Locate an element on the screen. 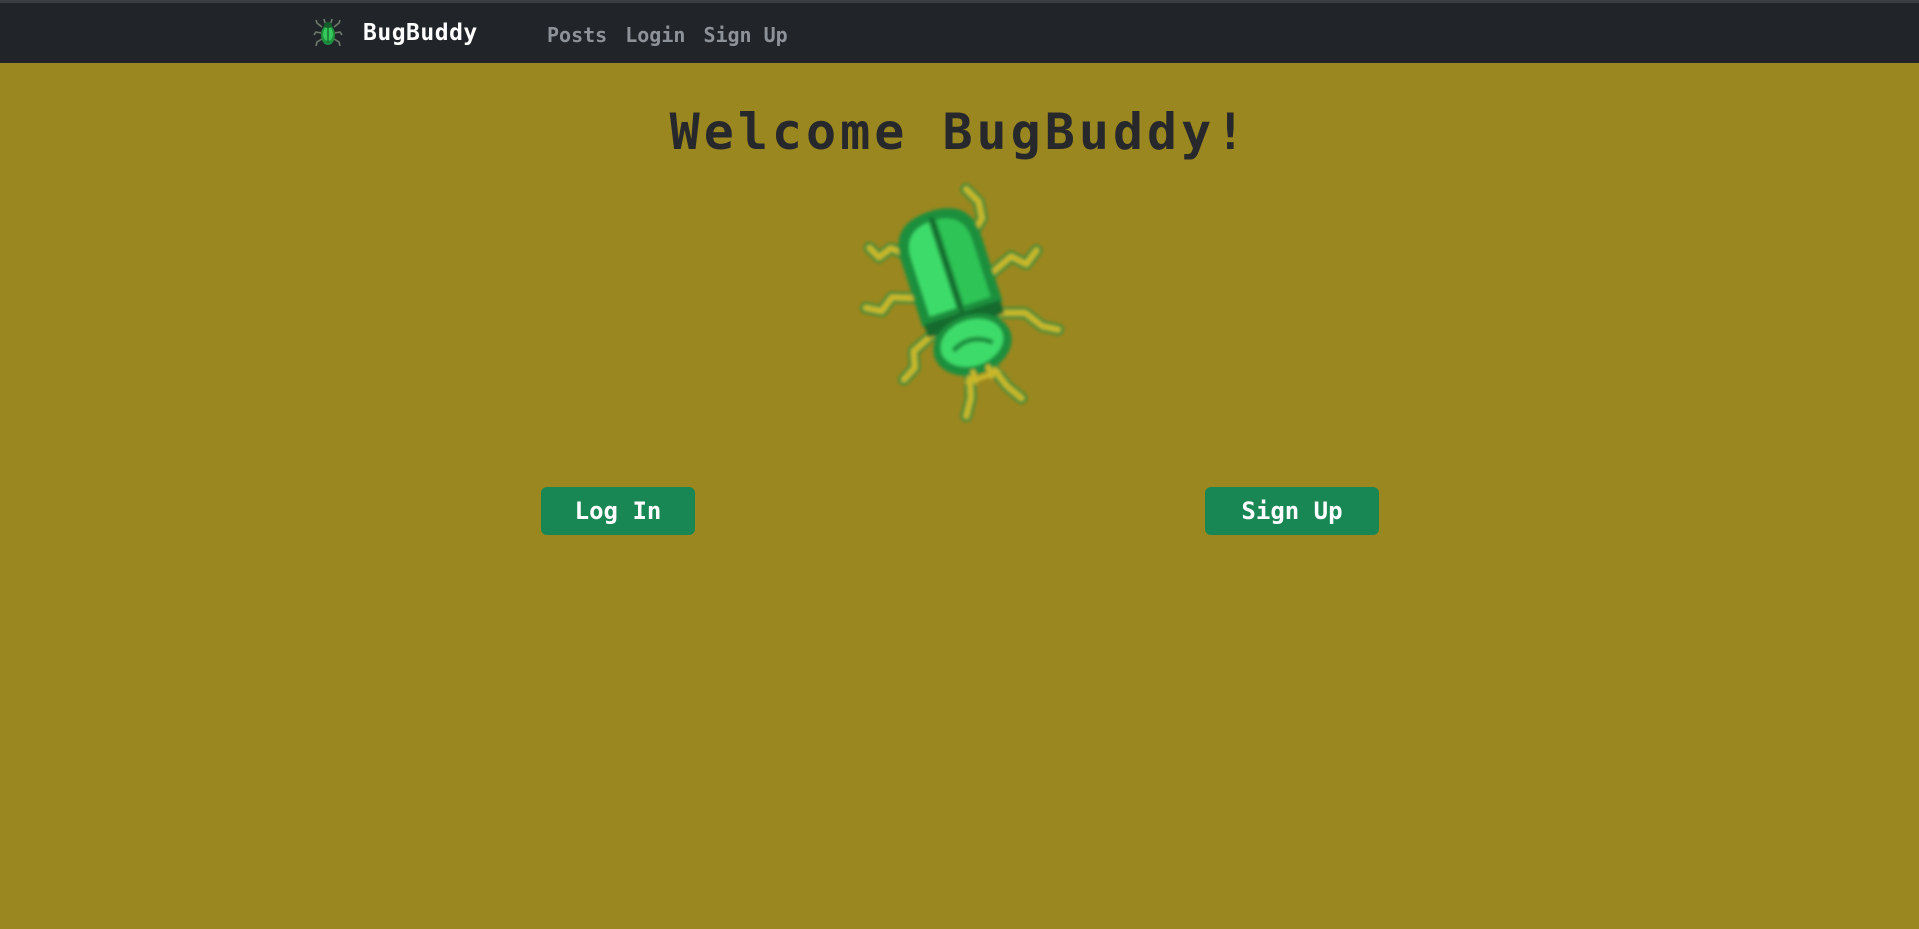 This screenshot has width=1919, height=929. navbar-brand: BugBuddy is located at coordinates (395, 33).